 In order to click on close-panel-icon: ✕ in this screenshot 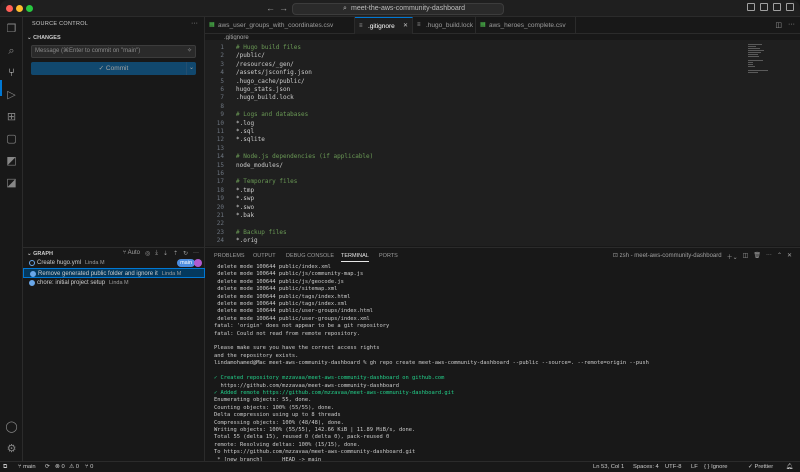, I will do `click(789, 256)`.